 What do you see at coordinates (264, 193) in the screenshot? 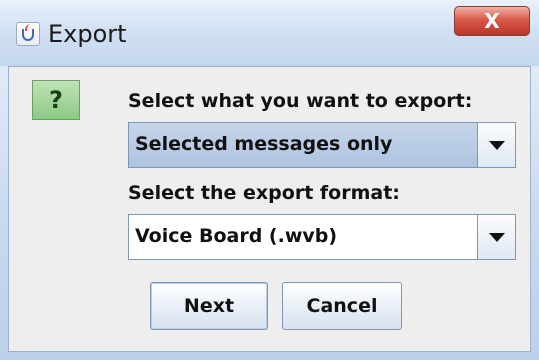
I see `export-format-label: Select the export format:` at bounding box center [264, 193].